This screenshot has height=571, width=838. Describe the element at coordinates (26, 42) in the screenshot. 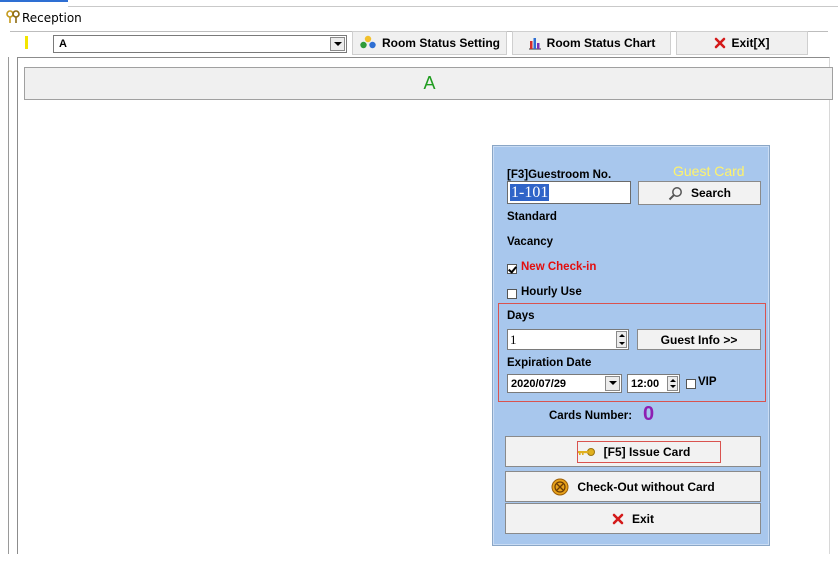

I see `text-cursor-marker` at that location.